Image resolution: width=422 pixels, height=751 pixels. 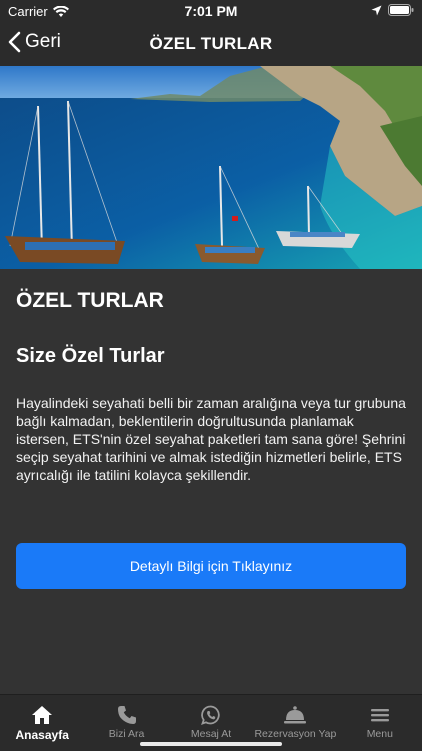 What do you see at coordinates (126, 734) in the screenshot?
I see `tab-call-label: Bizi Ara` at bounding box center [126, 734].